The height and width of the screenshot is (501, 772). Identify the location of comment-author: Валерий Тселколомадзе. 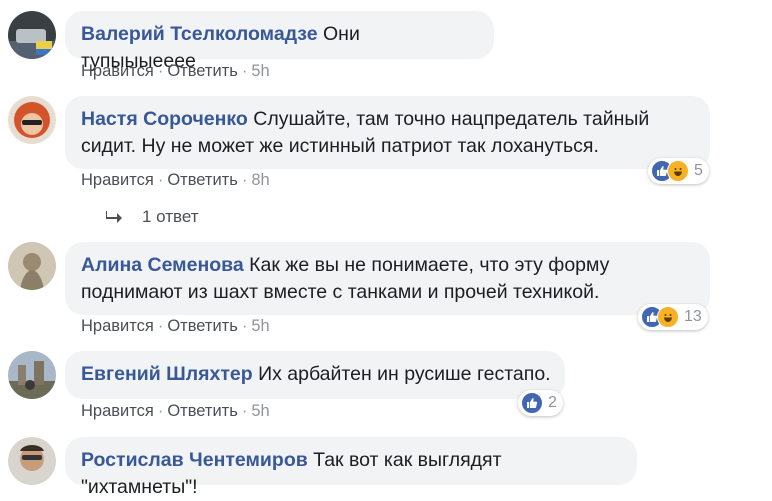
(199, 34).